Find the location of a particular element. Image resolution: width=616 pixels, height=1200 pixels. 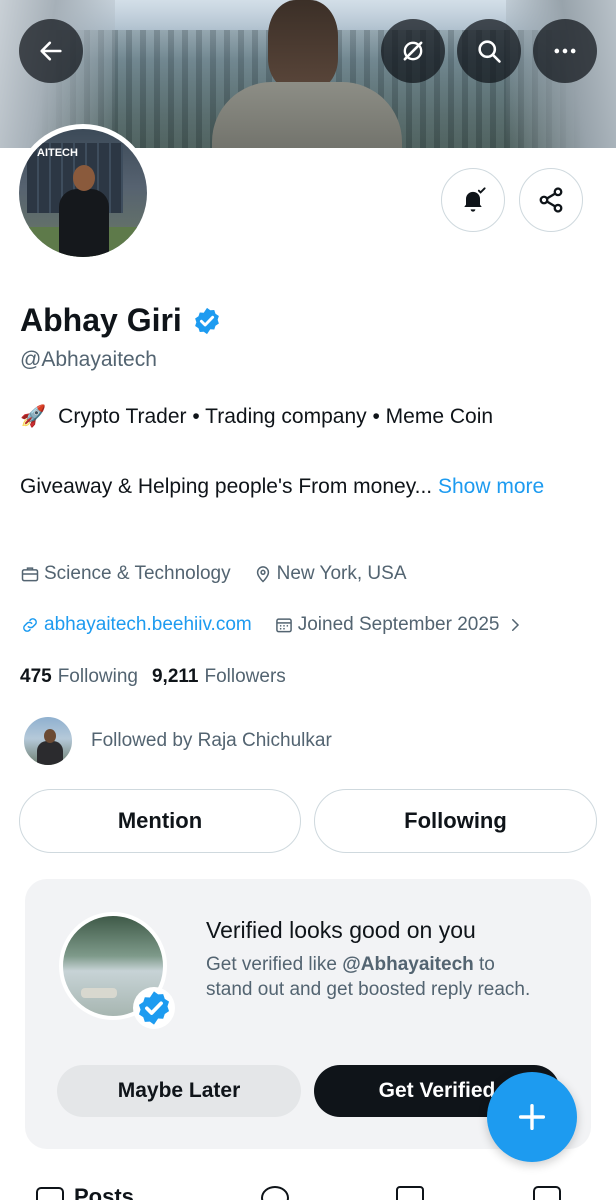

search-button is located at coordinates (489, 51).